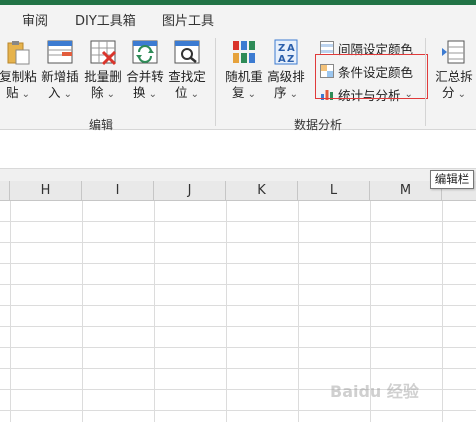  What do you see at coordinates (60, 52) in the screenshot?
I see `insert-row-icon` at bounding box center [60, 52].